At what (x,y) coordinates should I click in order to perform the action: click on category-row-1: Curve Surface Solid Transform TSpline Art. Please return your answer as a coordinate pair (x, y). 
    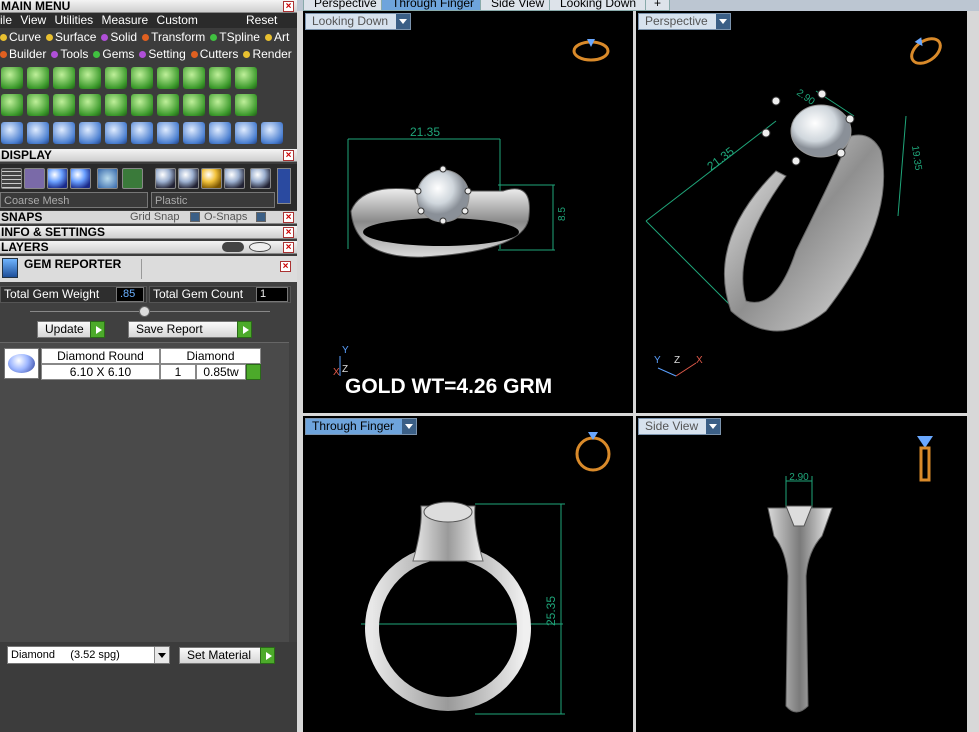
    Looking at the image, I should click on (148, 37).